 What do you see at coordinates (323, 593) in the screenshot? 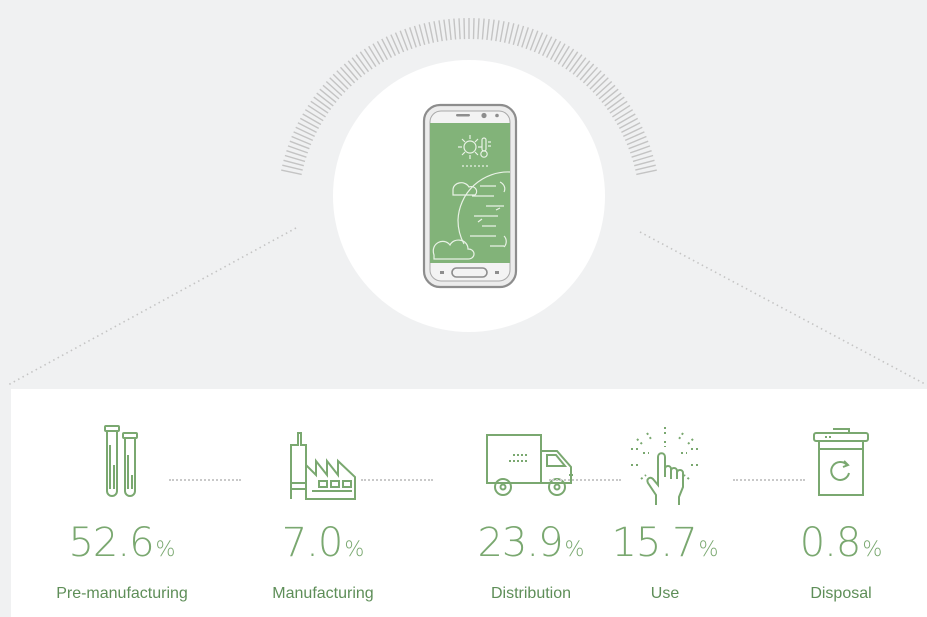
I see `stage-label: Manufacturing` at bounding box center [323, 593].